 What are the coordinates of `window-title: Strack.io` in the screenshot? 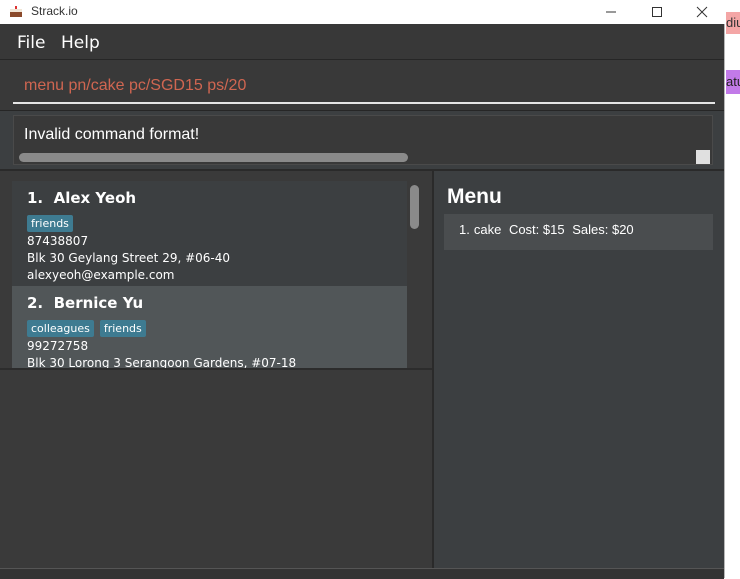 It's located at (54, 11).